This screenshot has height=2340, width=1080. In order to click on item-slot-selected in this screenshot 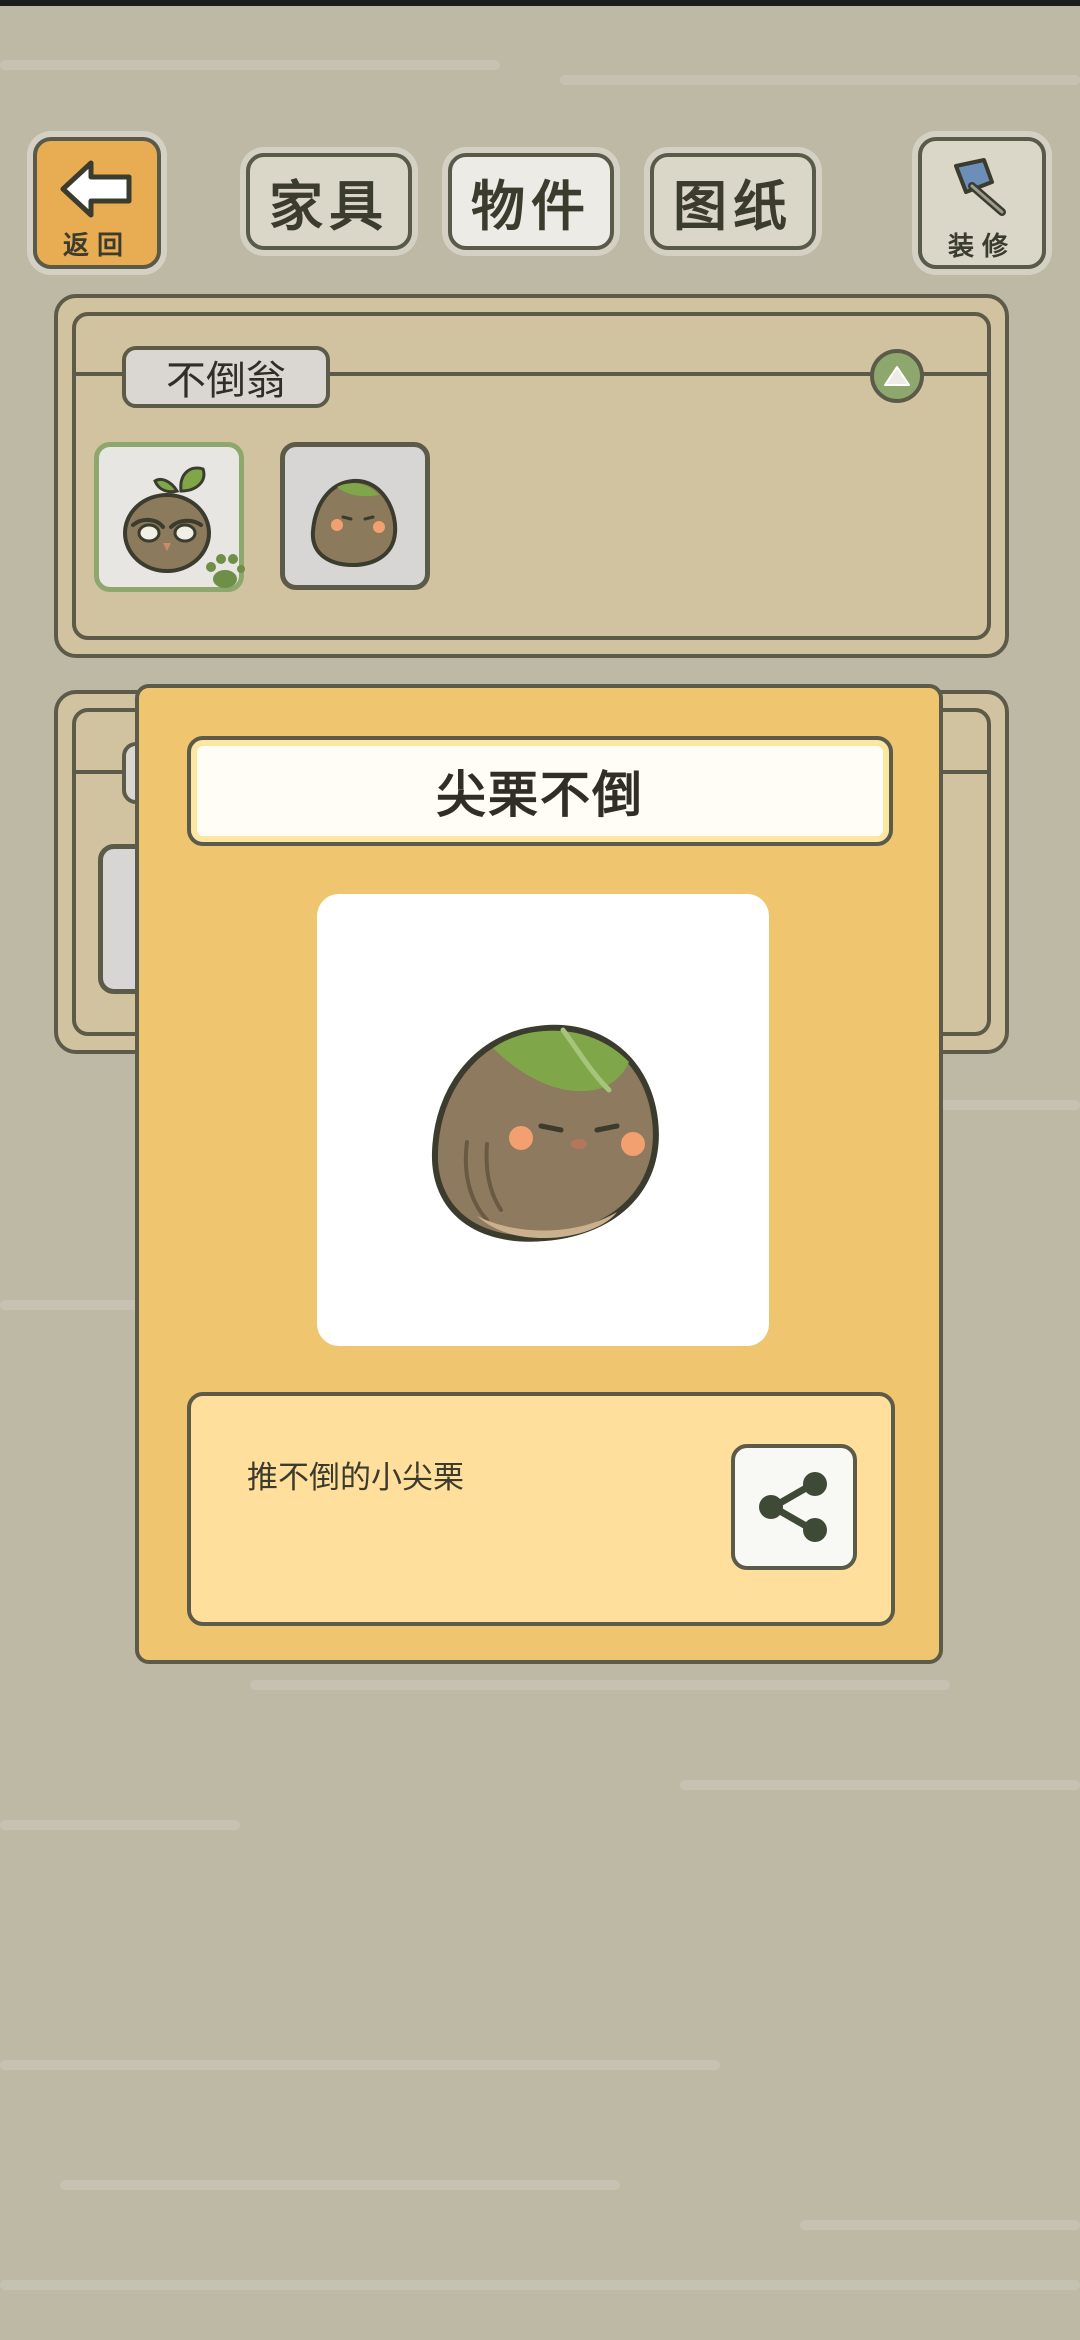, I will do `click(169, 517)`.